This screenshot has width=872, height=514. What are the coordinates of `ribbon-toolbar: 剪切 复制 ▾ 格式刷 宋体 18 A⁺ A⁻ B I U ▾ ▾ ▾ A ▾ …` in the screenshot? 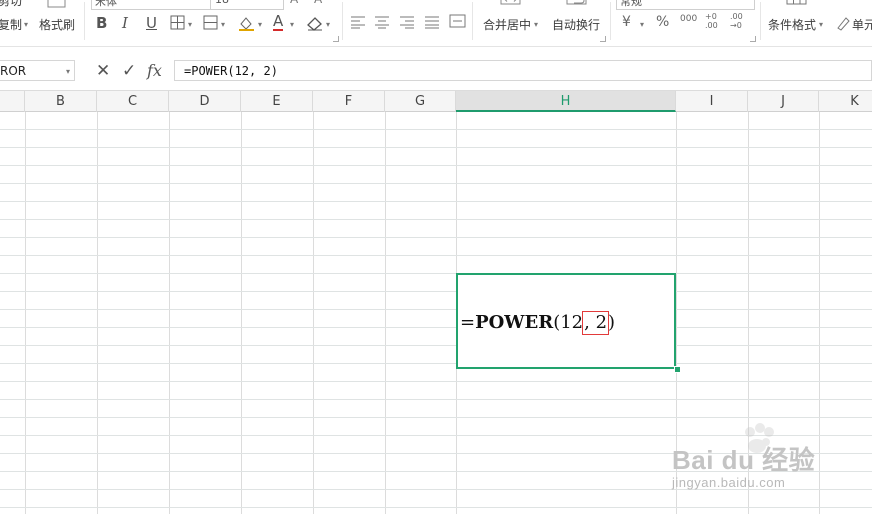 It's located at (436, 23).